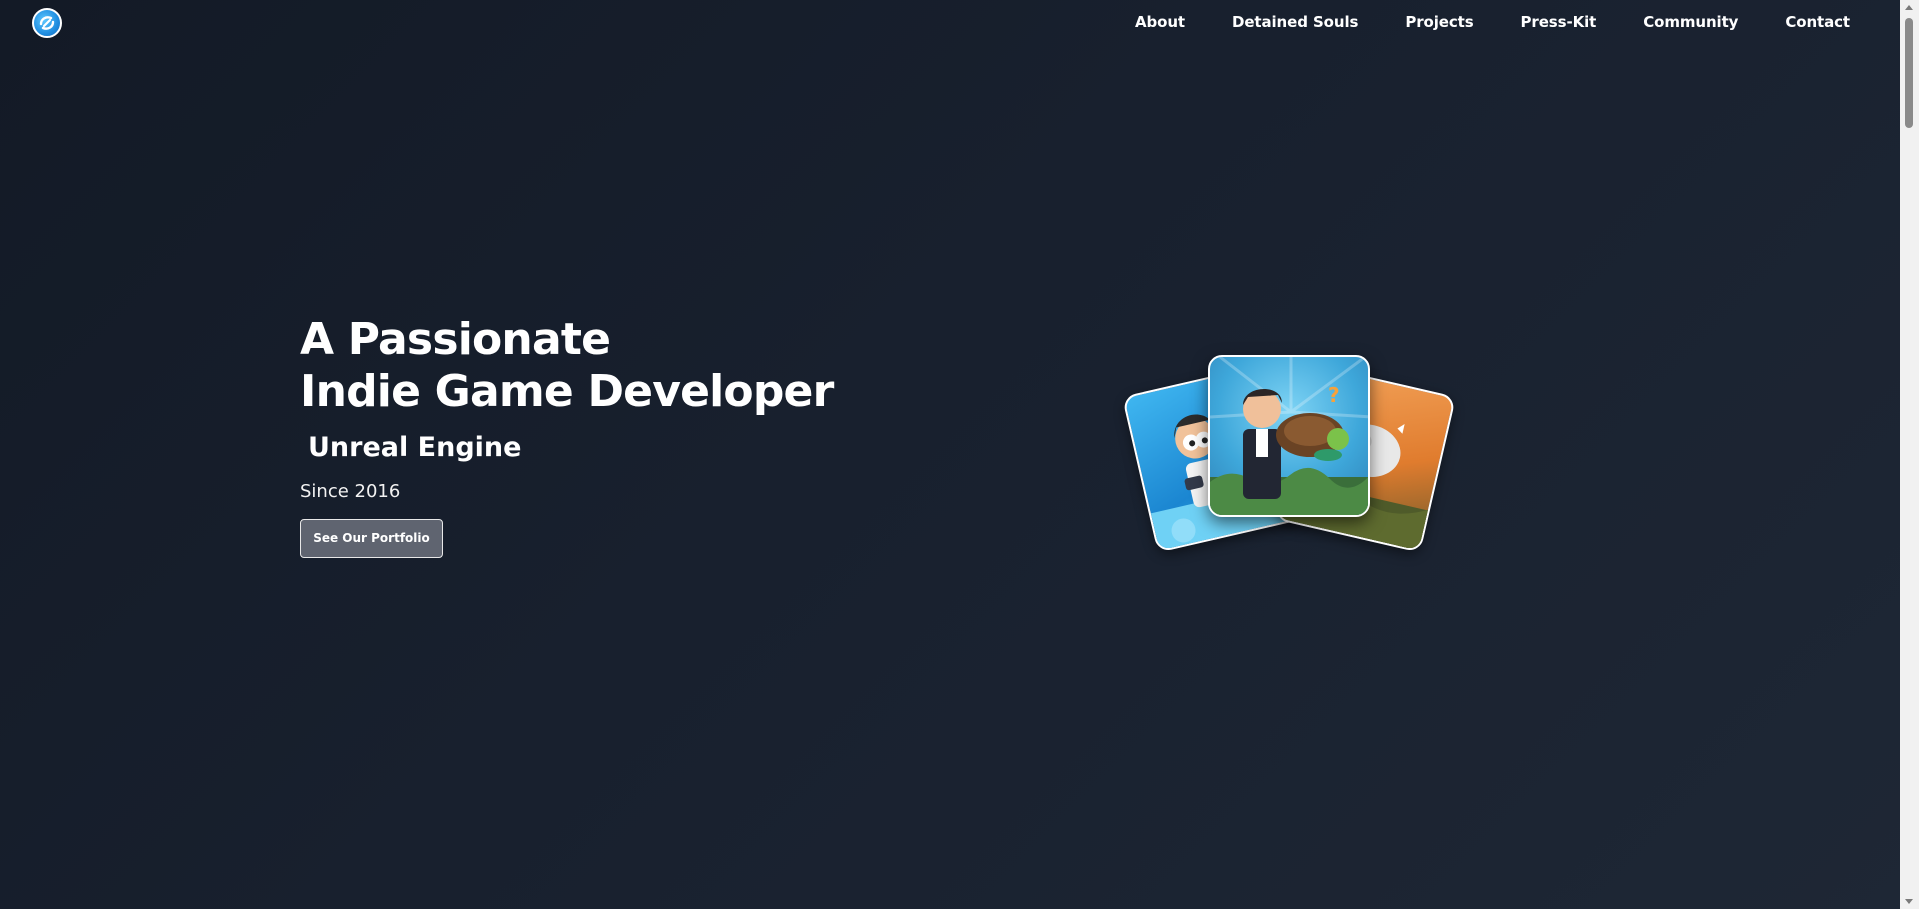  Describe the element at coordinates (1289, 436) in the screenshot. I see `center-card: ?` at that location.